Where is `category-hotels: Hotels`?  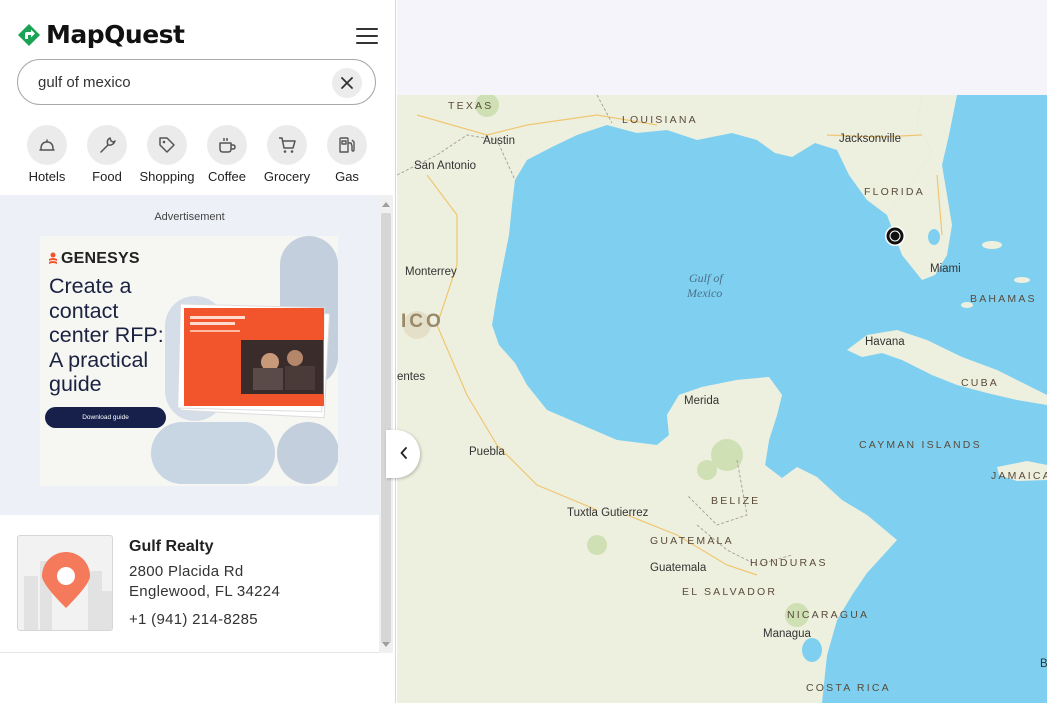
category-hotels: Hotels is located at coordinates (47, 154).